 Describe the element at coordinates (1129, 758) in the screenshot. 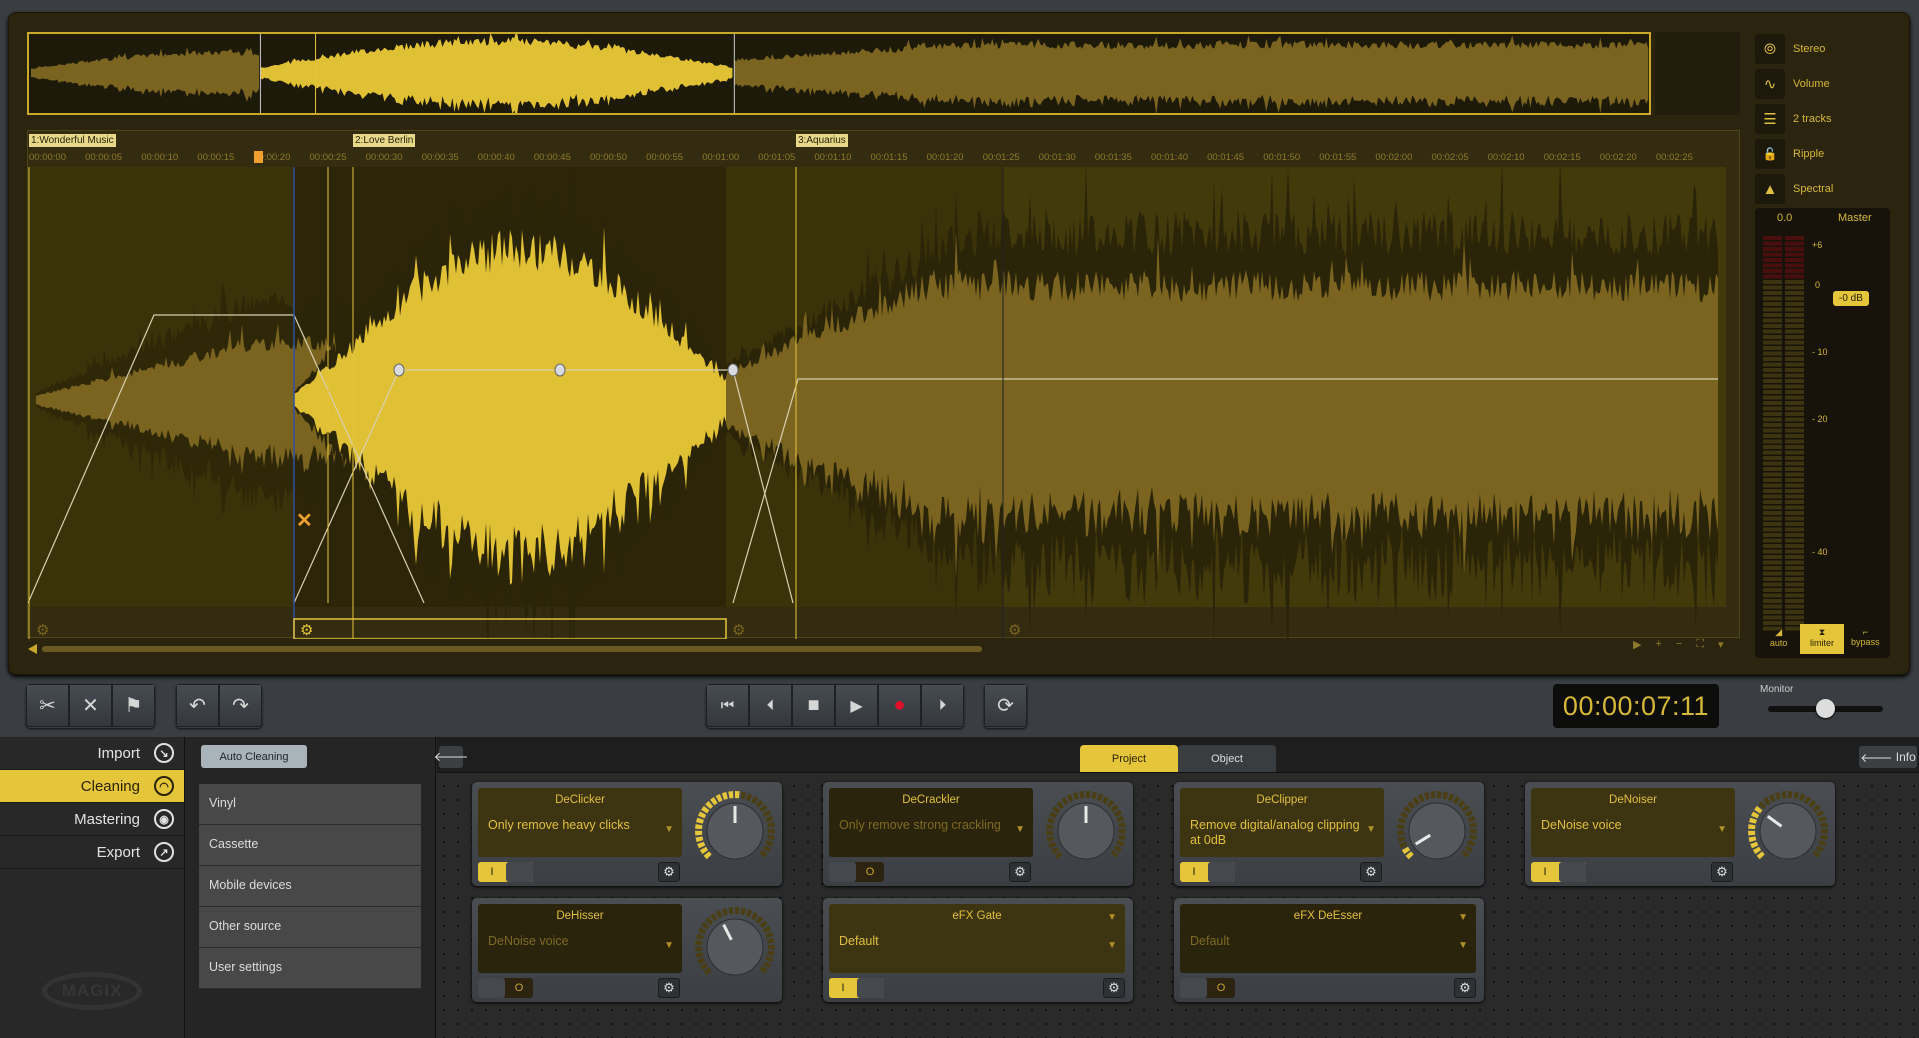

I see `tab-project: Project` at that location.